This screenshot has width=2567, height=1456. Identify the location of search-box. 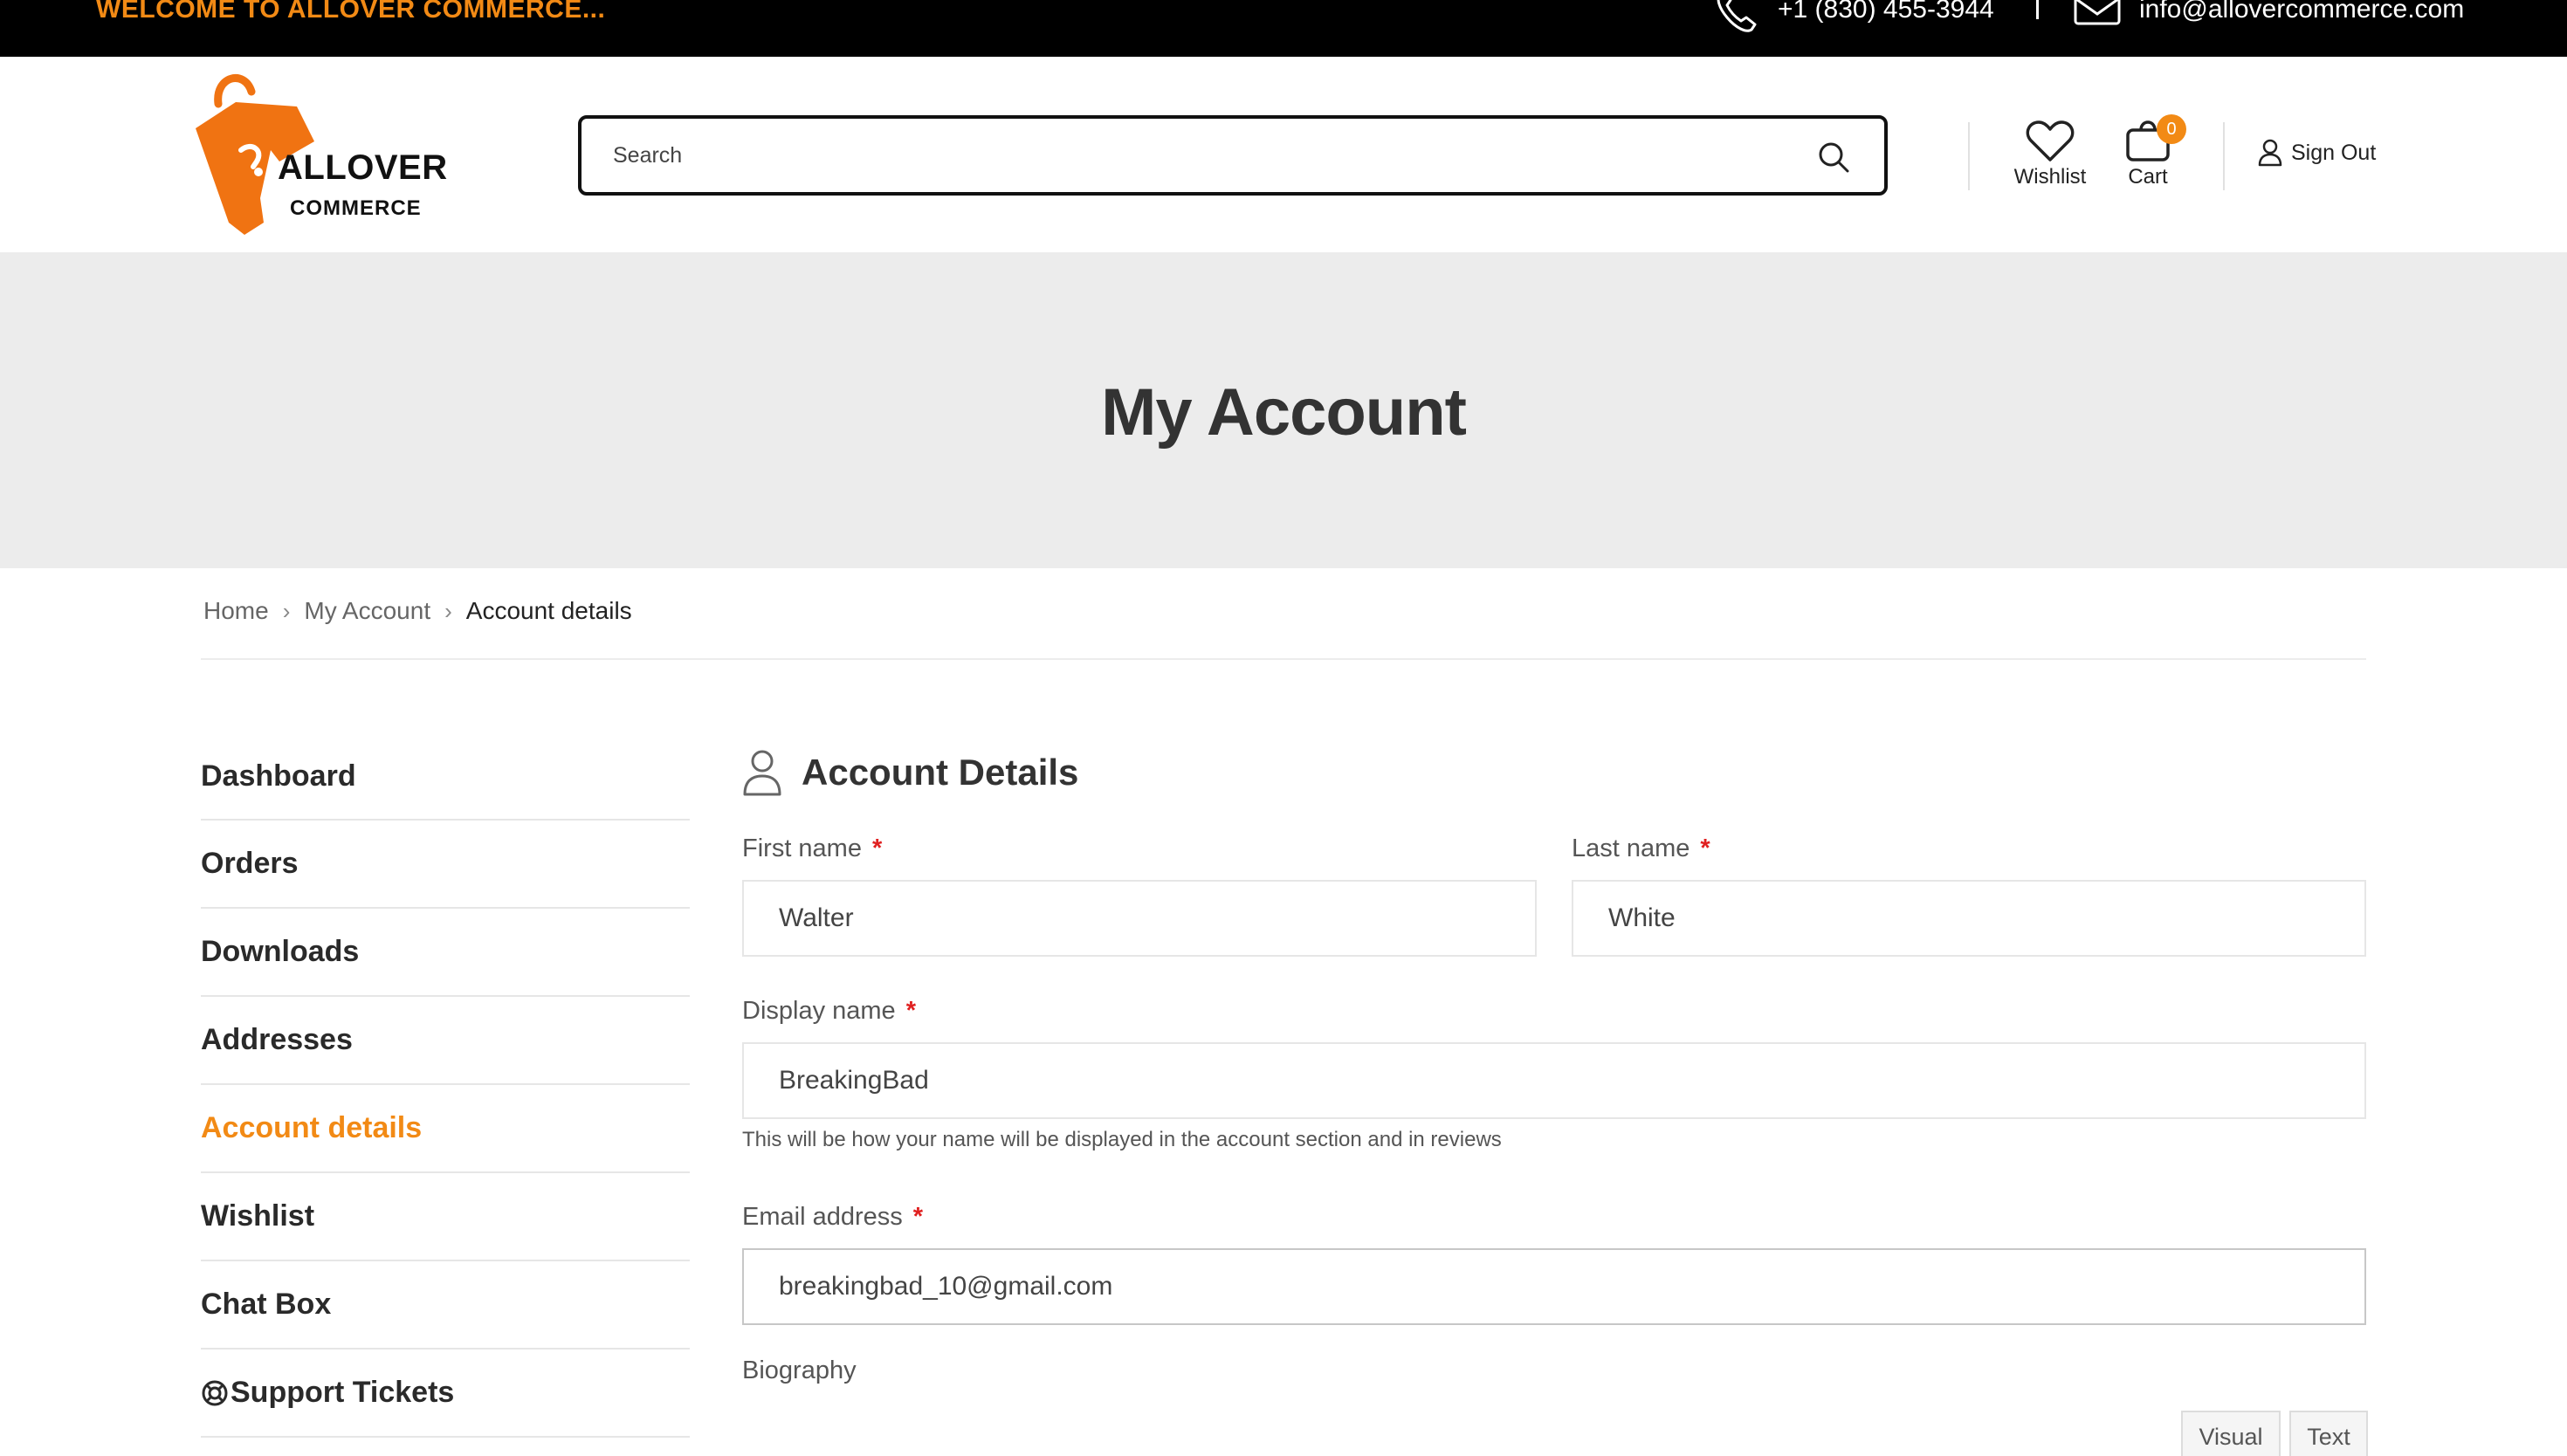
(1233, 155).